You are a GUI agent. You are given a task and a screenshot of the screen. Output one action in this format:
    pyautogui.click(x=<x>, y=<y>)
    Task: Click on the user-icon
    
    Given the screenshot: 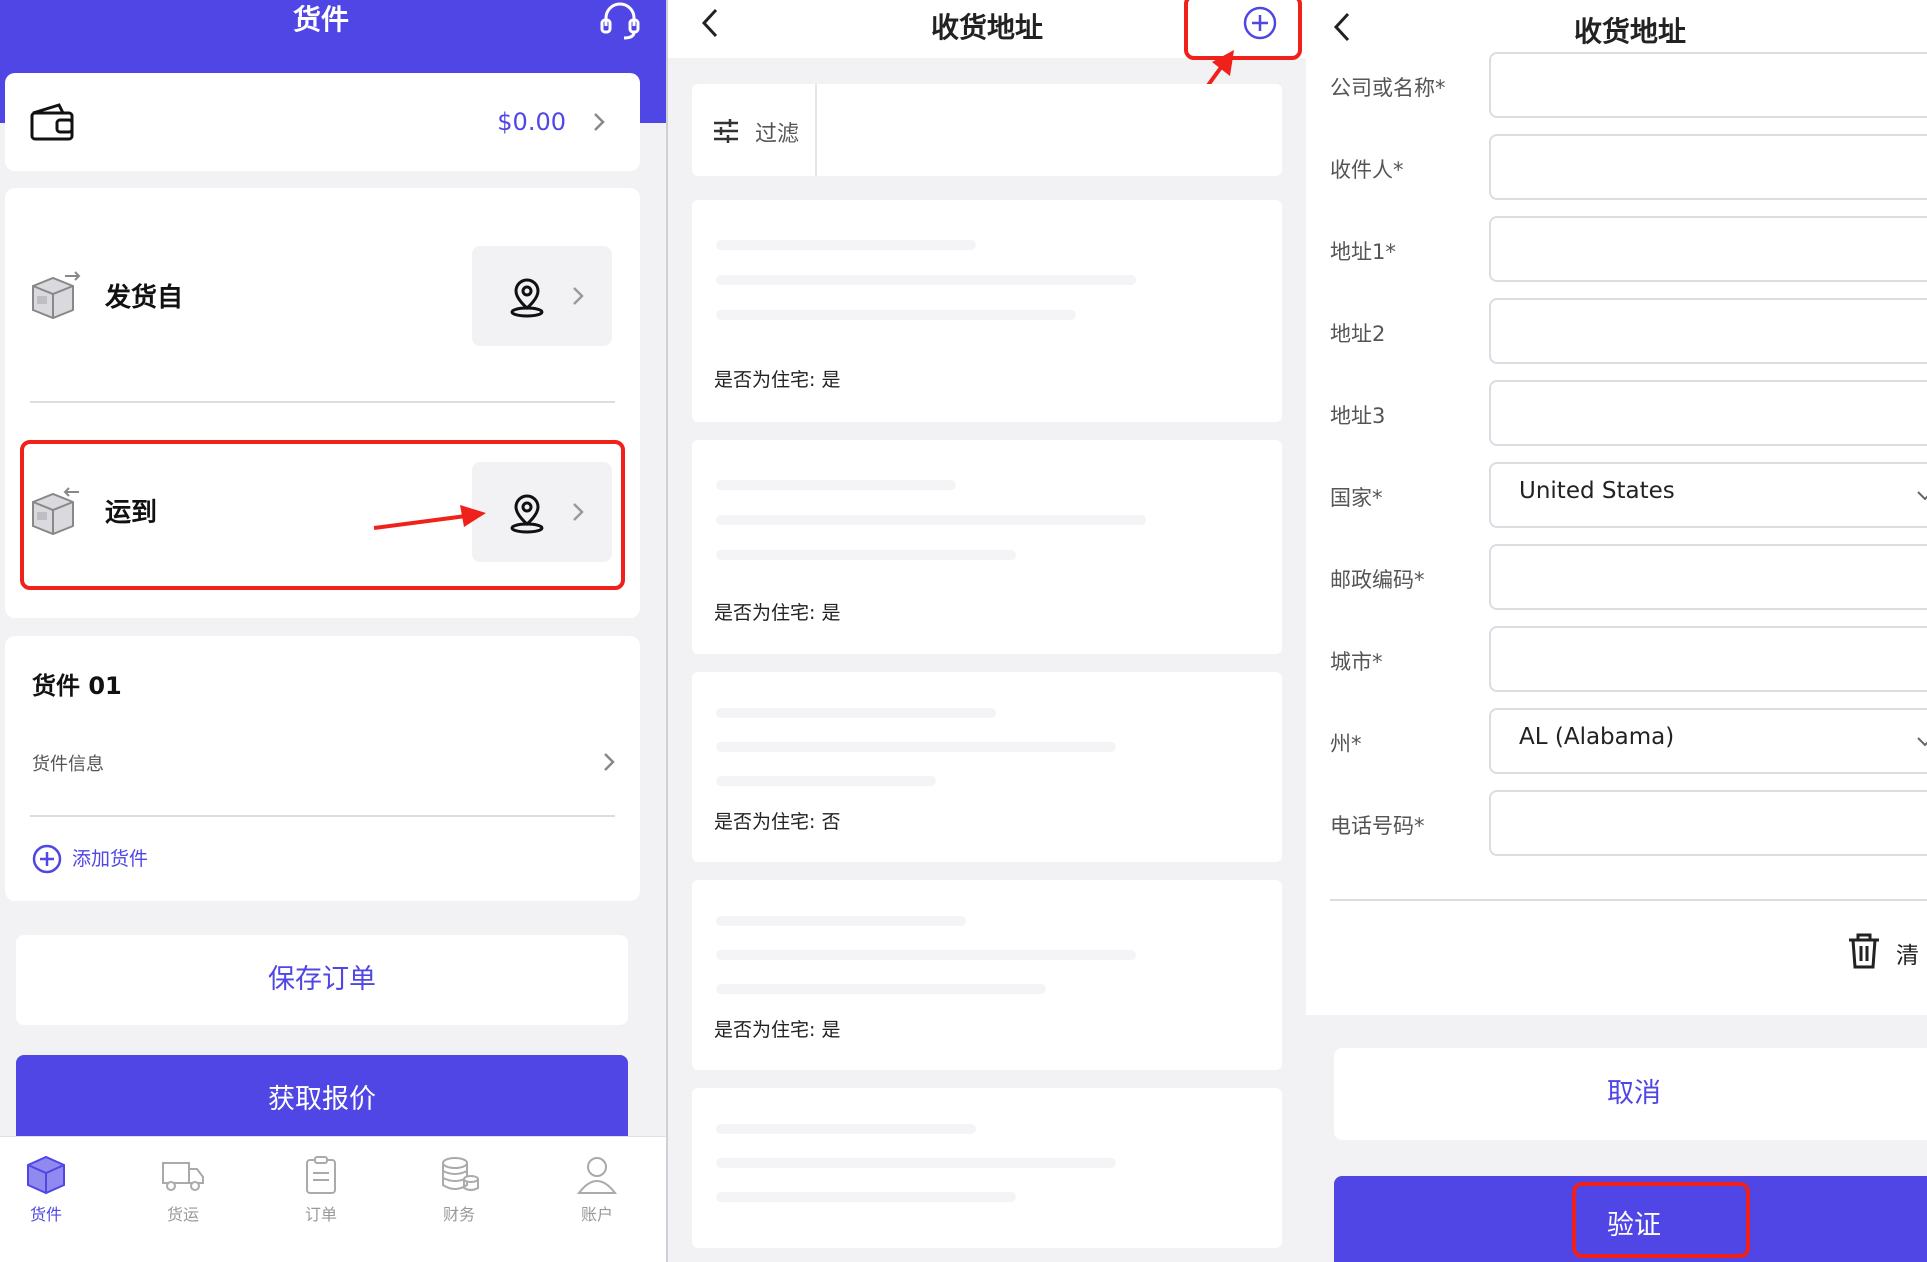 What is the action you would take?
    pyautogui.click(x=597, y=1175)
    